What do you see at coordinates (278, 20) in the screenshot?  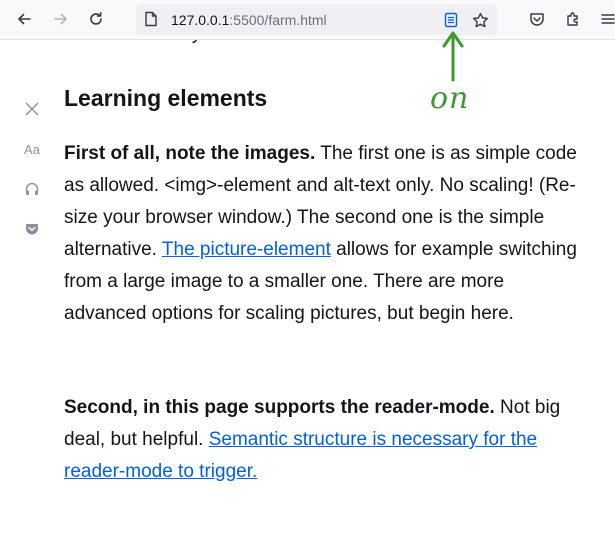 I see `url-path: :5500/farm.html` at bounding box center [278, 20].